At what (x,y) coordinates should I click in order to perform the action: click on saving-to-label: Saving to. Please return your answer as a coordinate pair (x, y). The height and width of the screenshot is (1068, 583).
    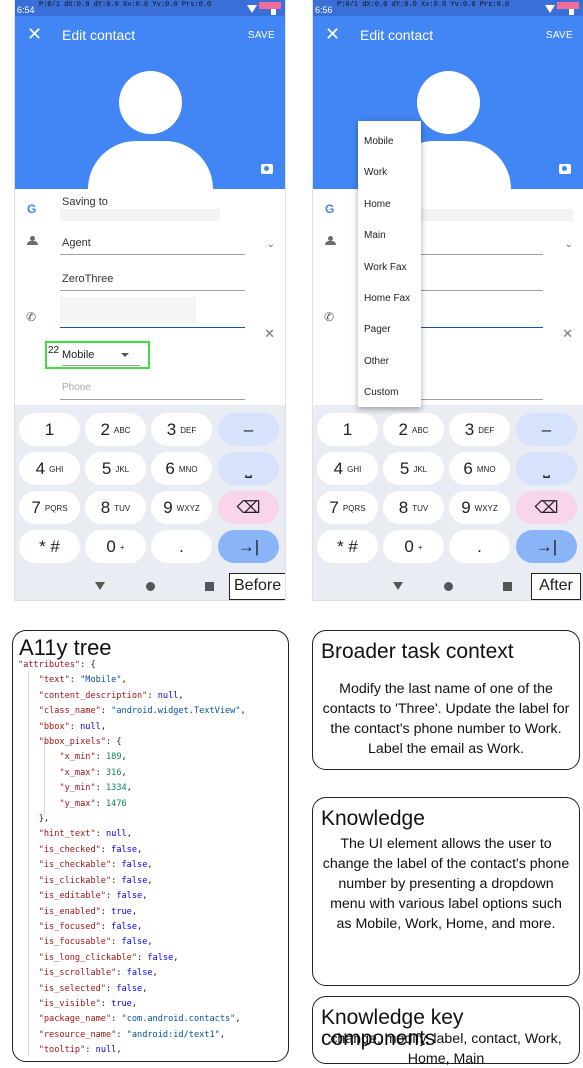
    Looking at the image, I should click on (85, 202).